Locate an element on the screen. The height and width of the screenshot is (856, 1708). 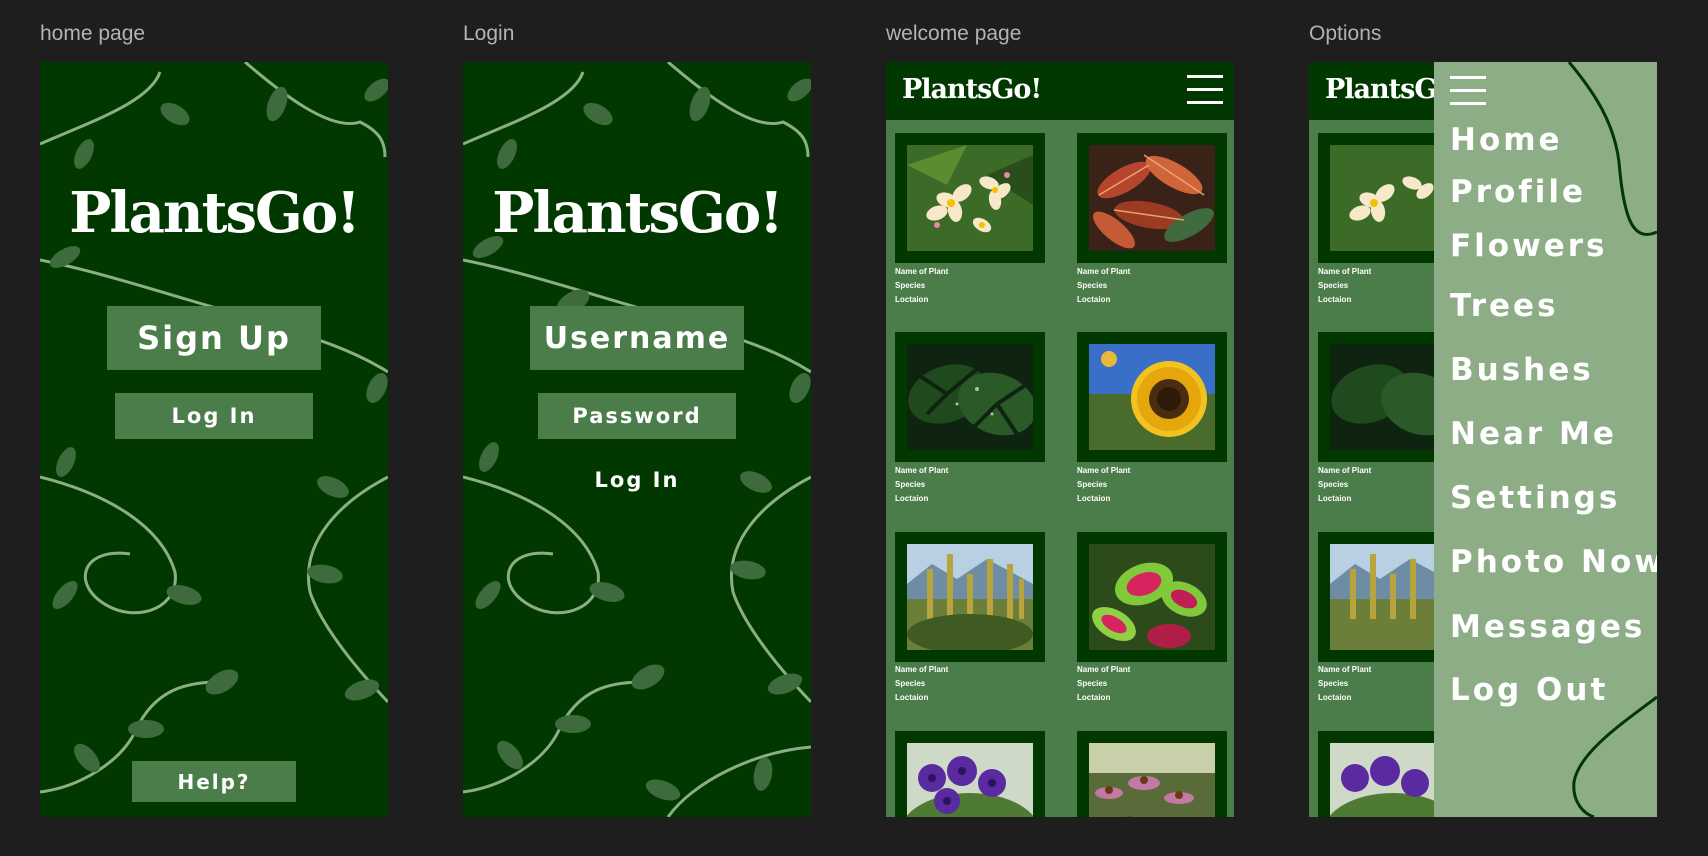
username-field: Username is located at coordinates (637, 338).